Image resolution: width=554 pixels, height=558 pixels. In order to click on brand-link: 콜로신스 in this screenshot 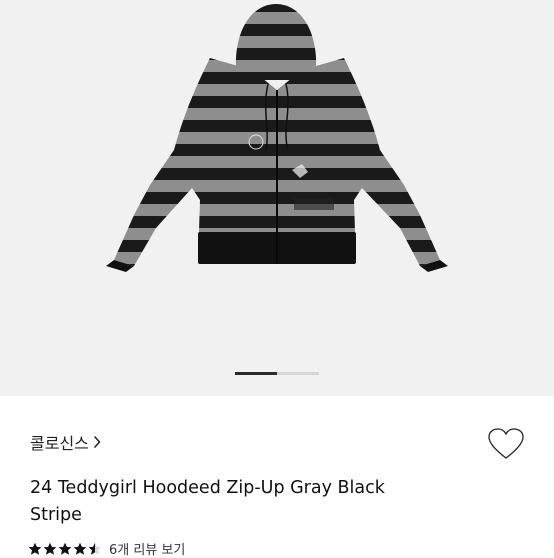, I will do `click(65, 442)`.